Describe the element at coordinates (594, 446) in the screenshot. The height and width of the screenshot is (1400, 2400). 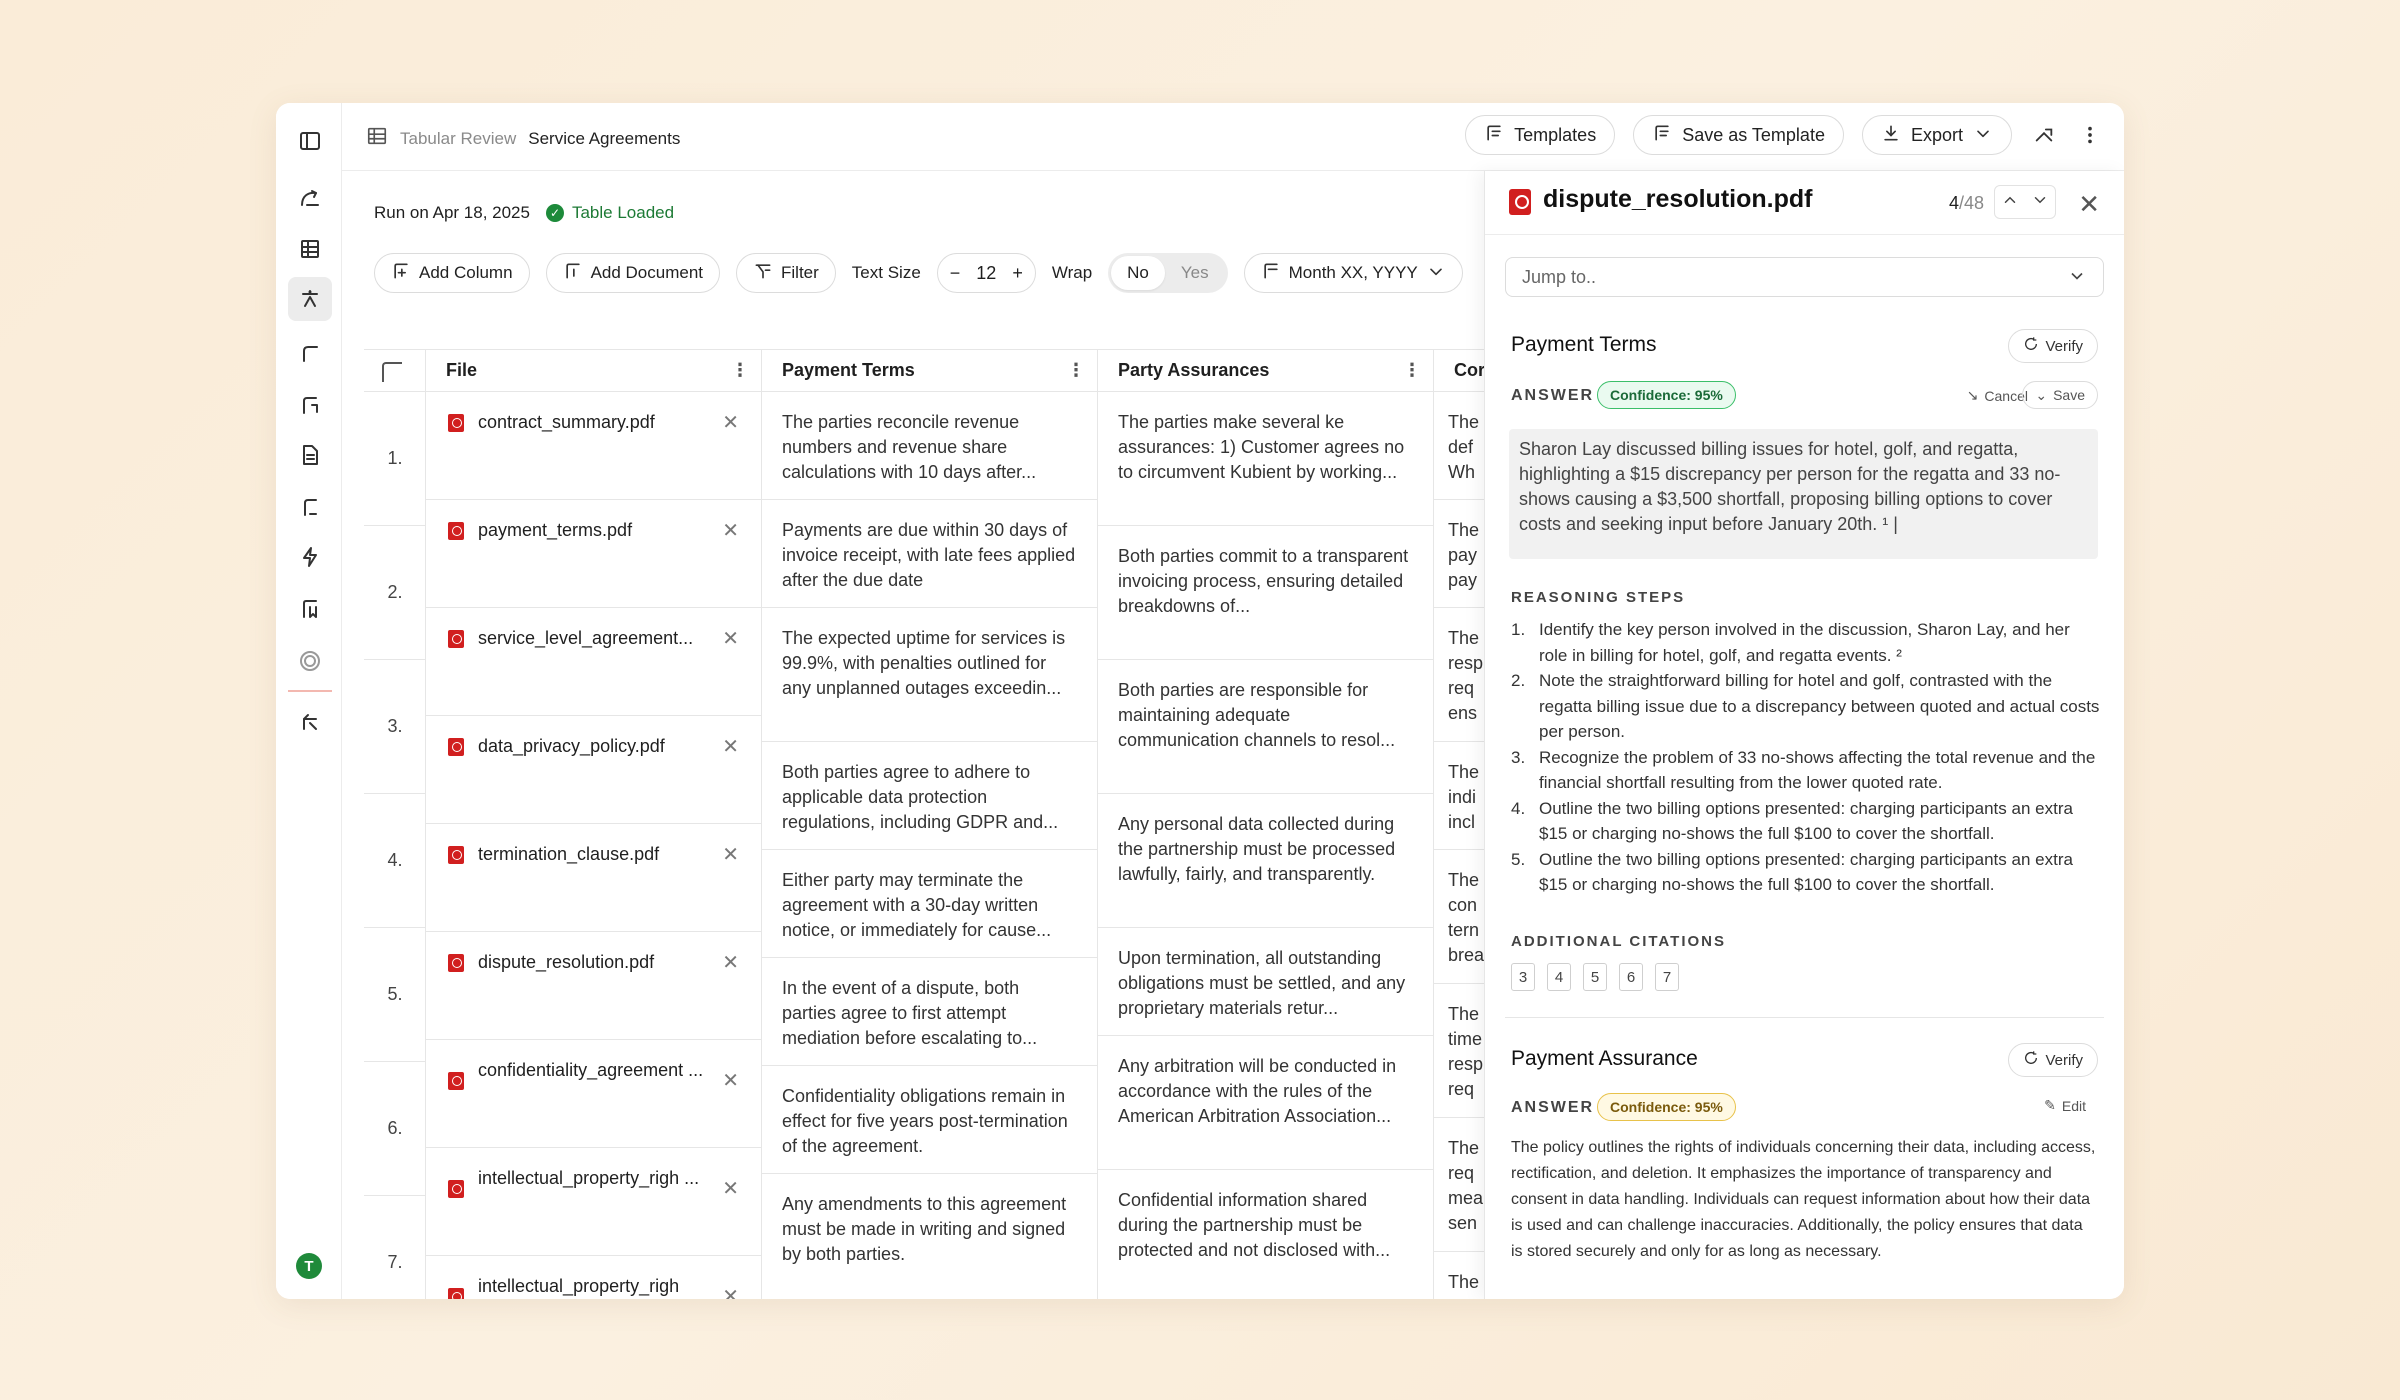
I see `file-row: contract_summary.pdf ✕` at that location.